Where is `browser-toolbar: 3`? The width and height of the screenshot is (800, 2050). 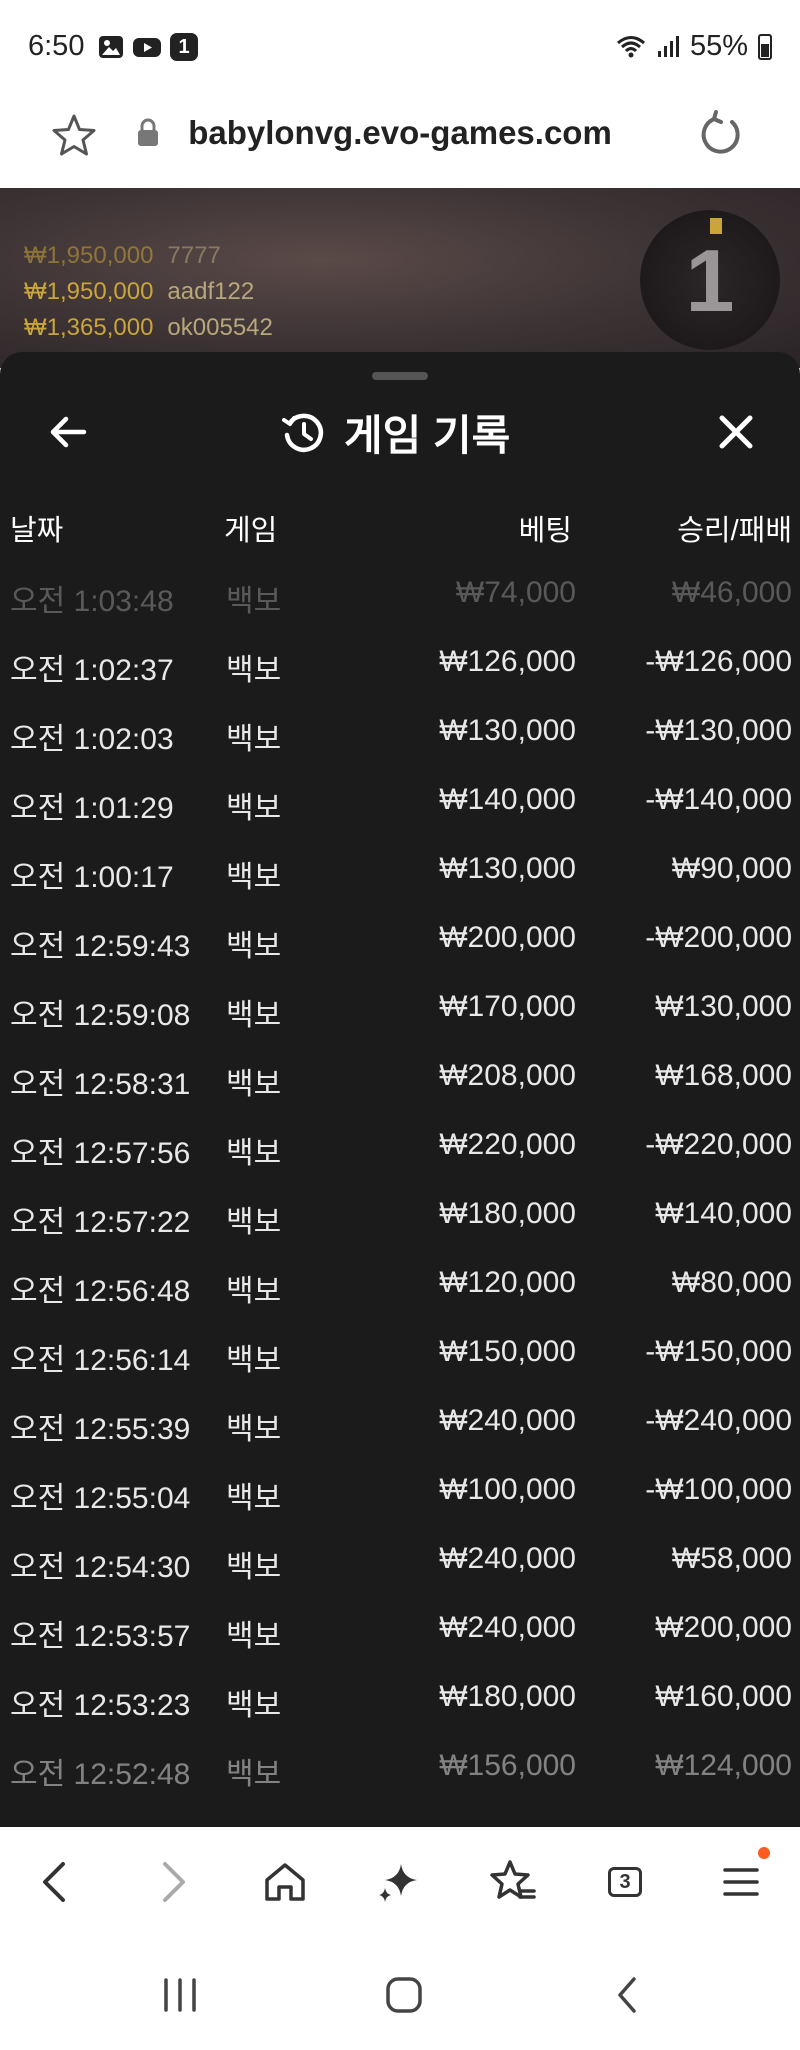 browser-toolbar: 3 is located at coordinates (400, 1883).